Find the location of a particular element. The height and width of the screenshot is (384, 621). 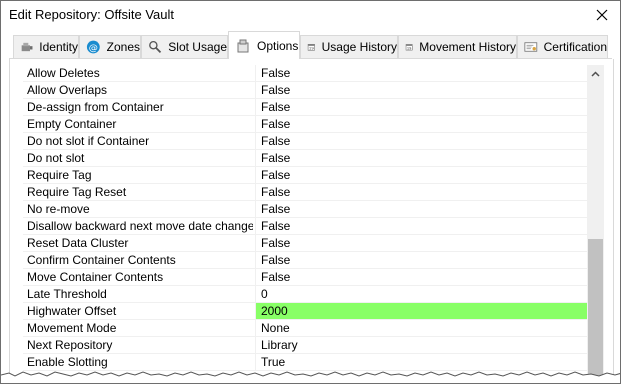

tab-identity: Identity is located at coordinates (46, 46).